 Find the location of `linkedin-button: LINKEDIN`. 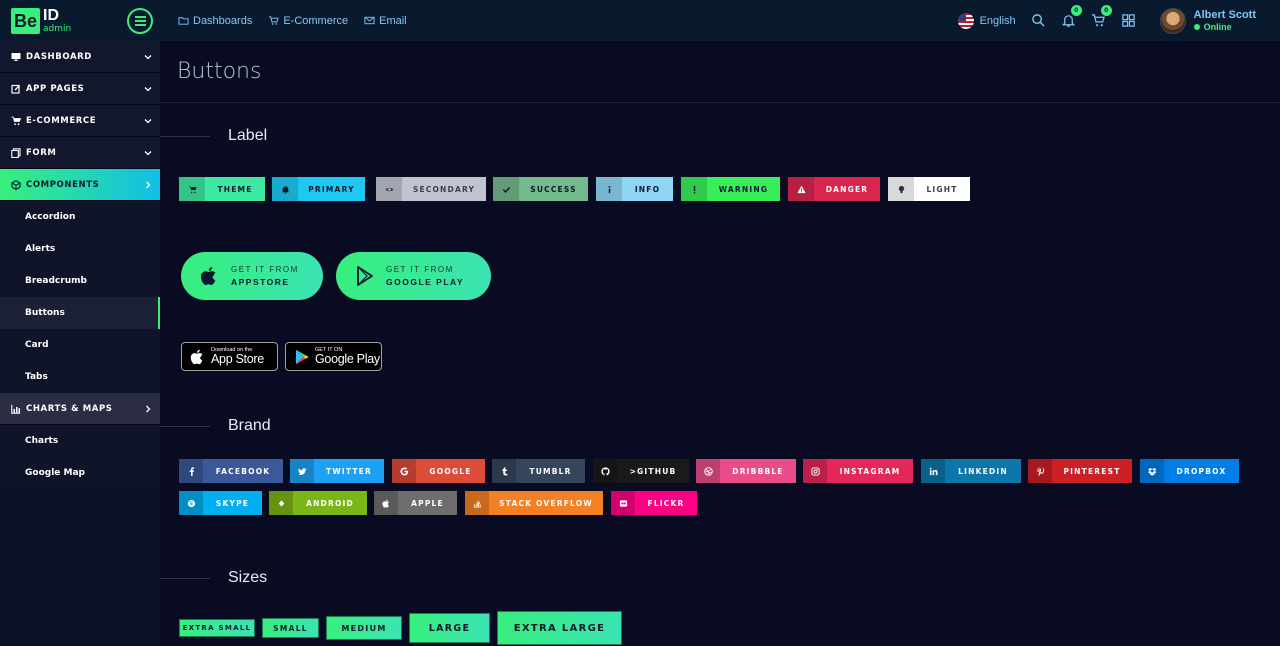

linkedin-button: LINKEDIN is located at coordinates (971, 471).